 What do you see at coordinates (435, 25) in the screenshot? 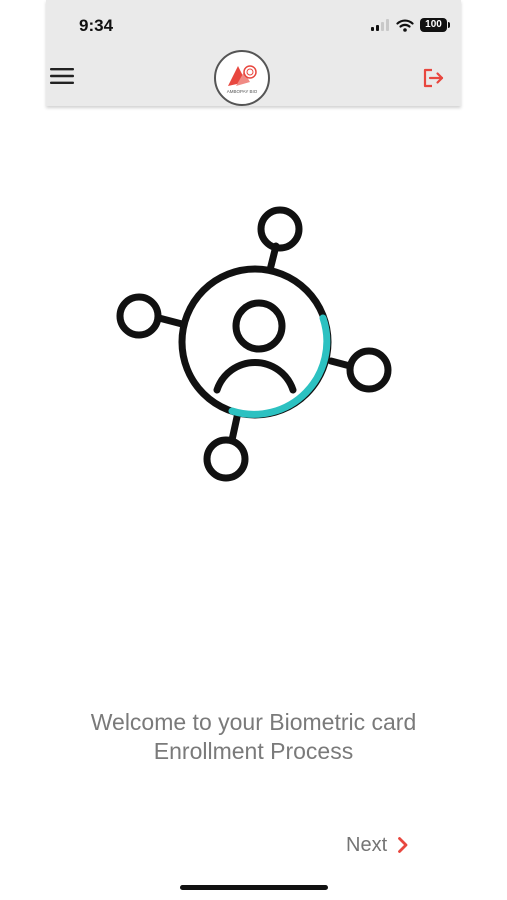
I see `battery-icon: 100` at bounding box center [435, 25].